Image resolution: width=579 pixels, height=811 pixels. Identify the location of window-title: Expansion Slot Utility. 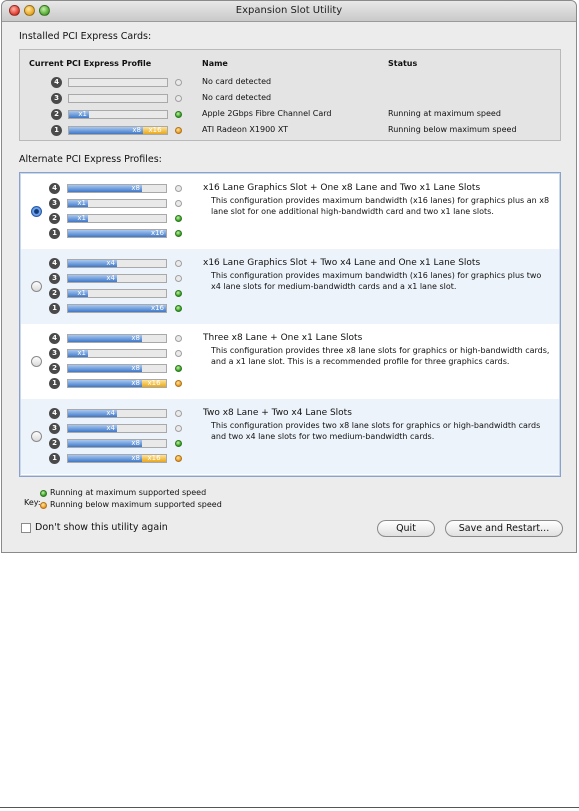
(289, 10).